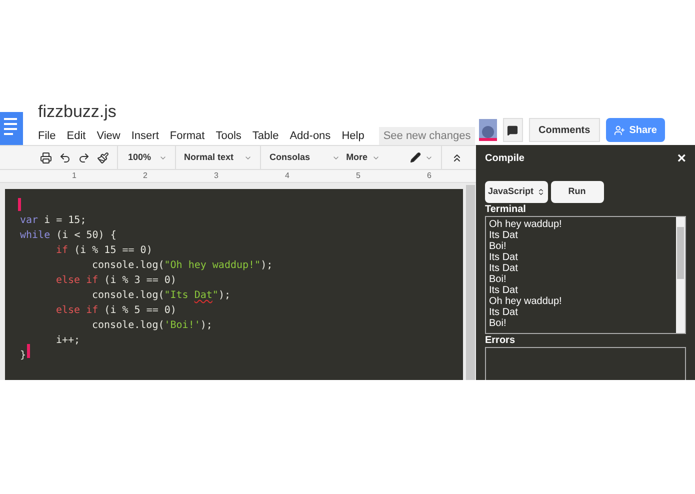  Describe the element at coordinates (310, 136) in the screenshot. I see `menu-item: Add-ons` at that location.